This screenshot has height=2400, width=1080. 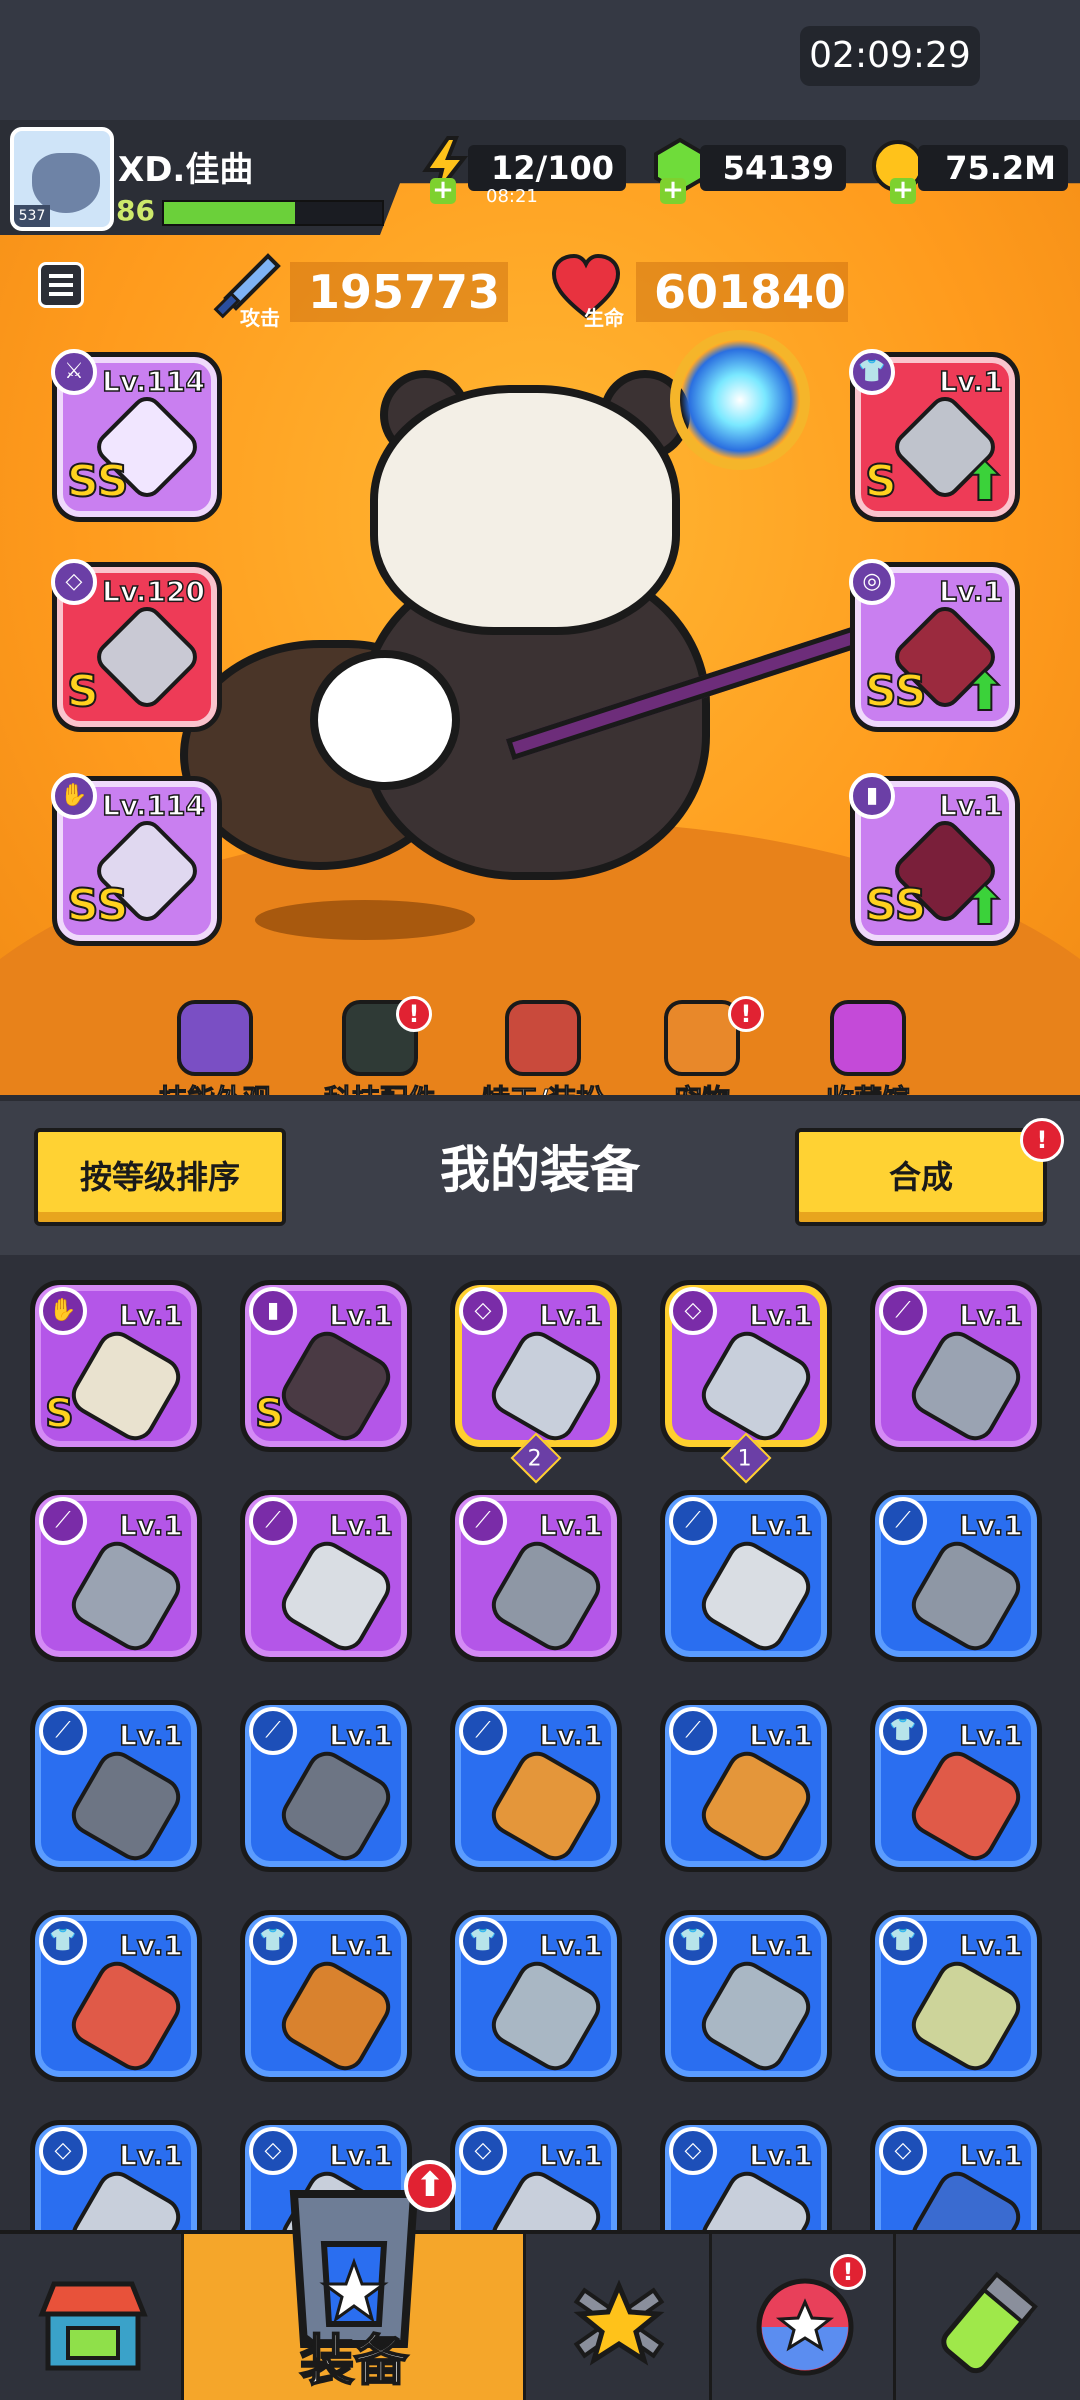 I want to click on tab-battle, so click(x=619, y=2317).